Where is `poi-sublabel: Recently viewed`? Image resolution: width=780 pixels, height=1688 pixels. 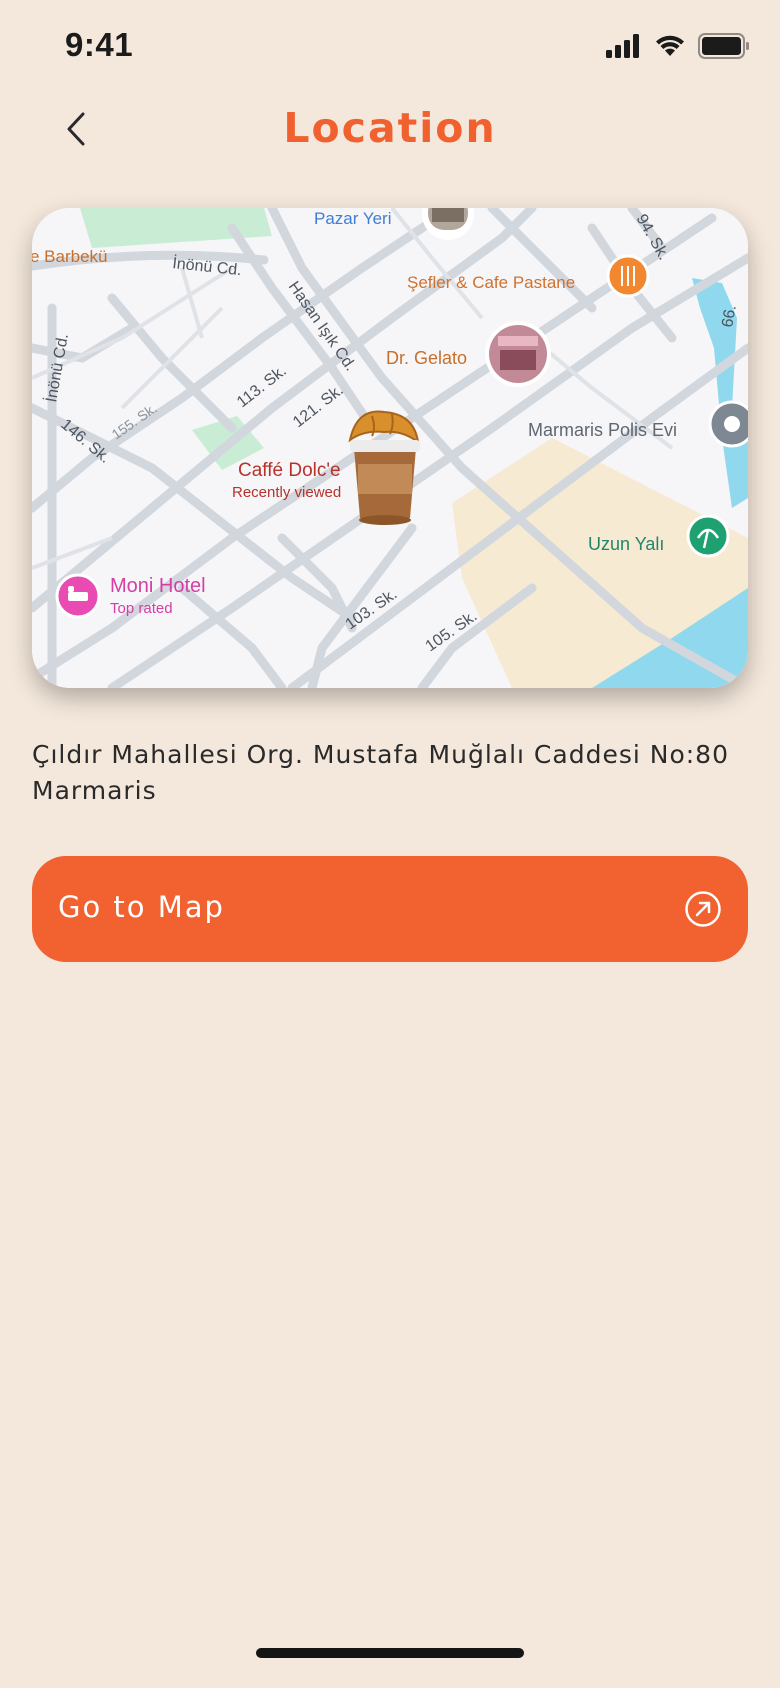
poi-sublabel: Recently viewed is located at coordinates (286, 492).